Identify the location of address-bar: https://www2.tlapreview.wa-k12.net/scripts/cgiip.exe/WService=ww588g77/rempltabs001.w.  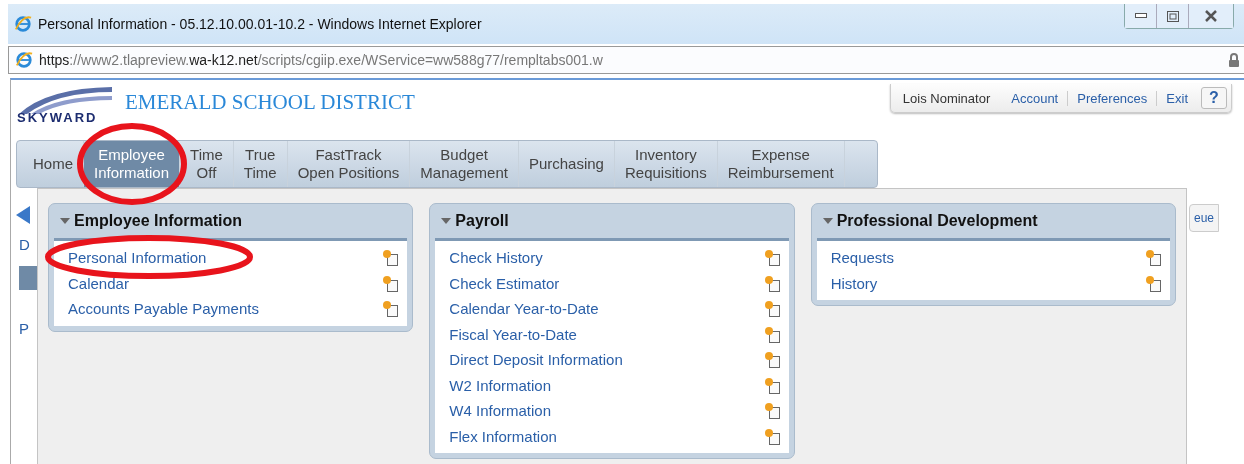
(626, 60).